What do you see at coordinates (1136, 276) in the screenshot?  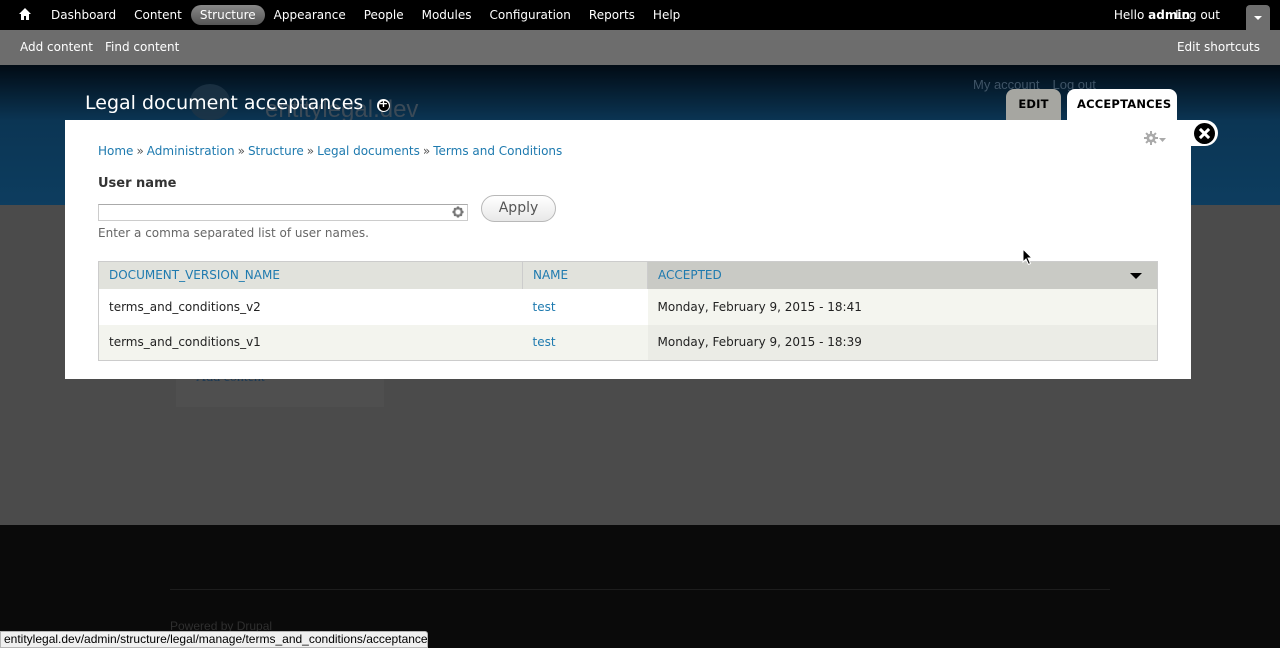 I see `sort-descending-icon` at bounding box center [1136, 276].